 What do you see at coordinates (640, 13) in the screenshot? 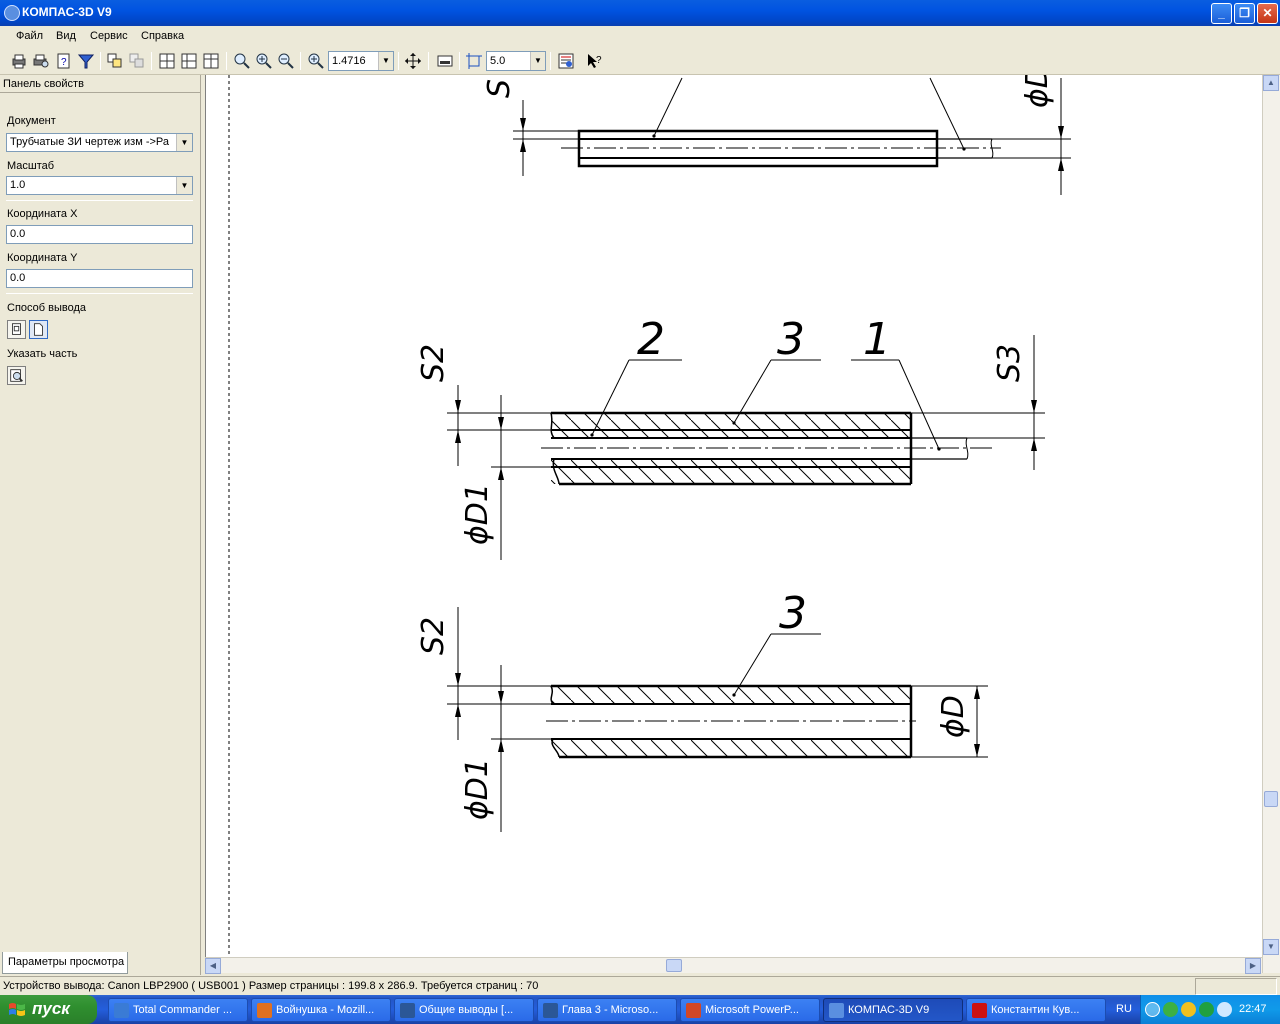
I see `title-bar: КОМПАС-3D V9 _ ❐ ✕` at bounding box center [640, 13].